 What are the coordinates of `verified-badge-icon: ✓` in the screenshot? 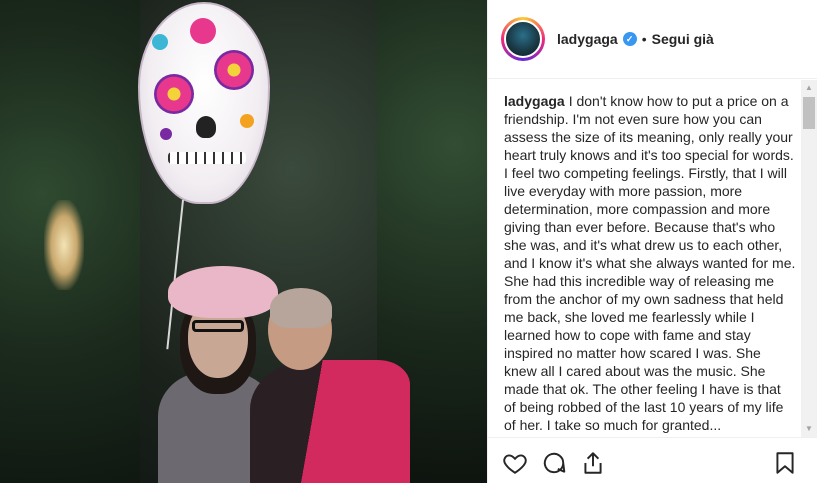 It's located at (629, 39).